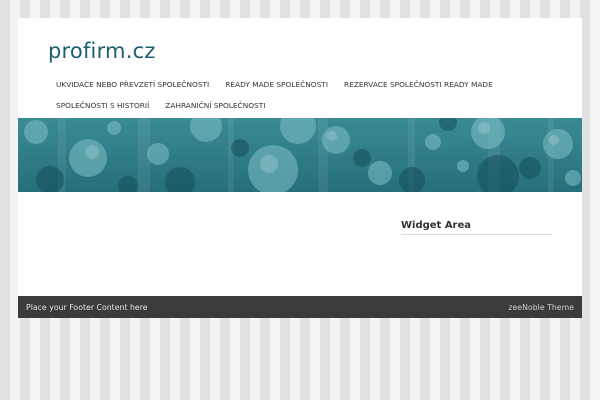  What do you see at coordinates (215, 105) in the screenshot?
I see `nav-item-zahranicni: ZAHRANIČNÍ SPOLEČNOSTI` at bounding box center [215, 105].